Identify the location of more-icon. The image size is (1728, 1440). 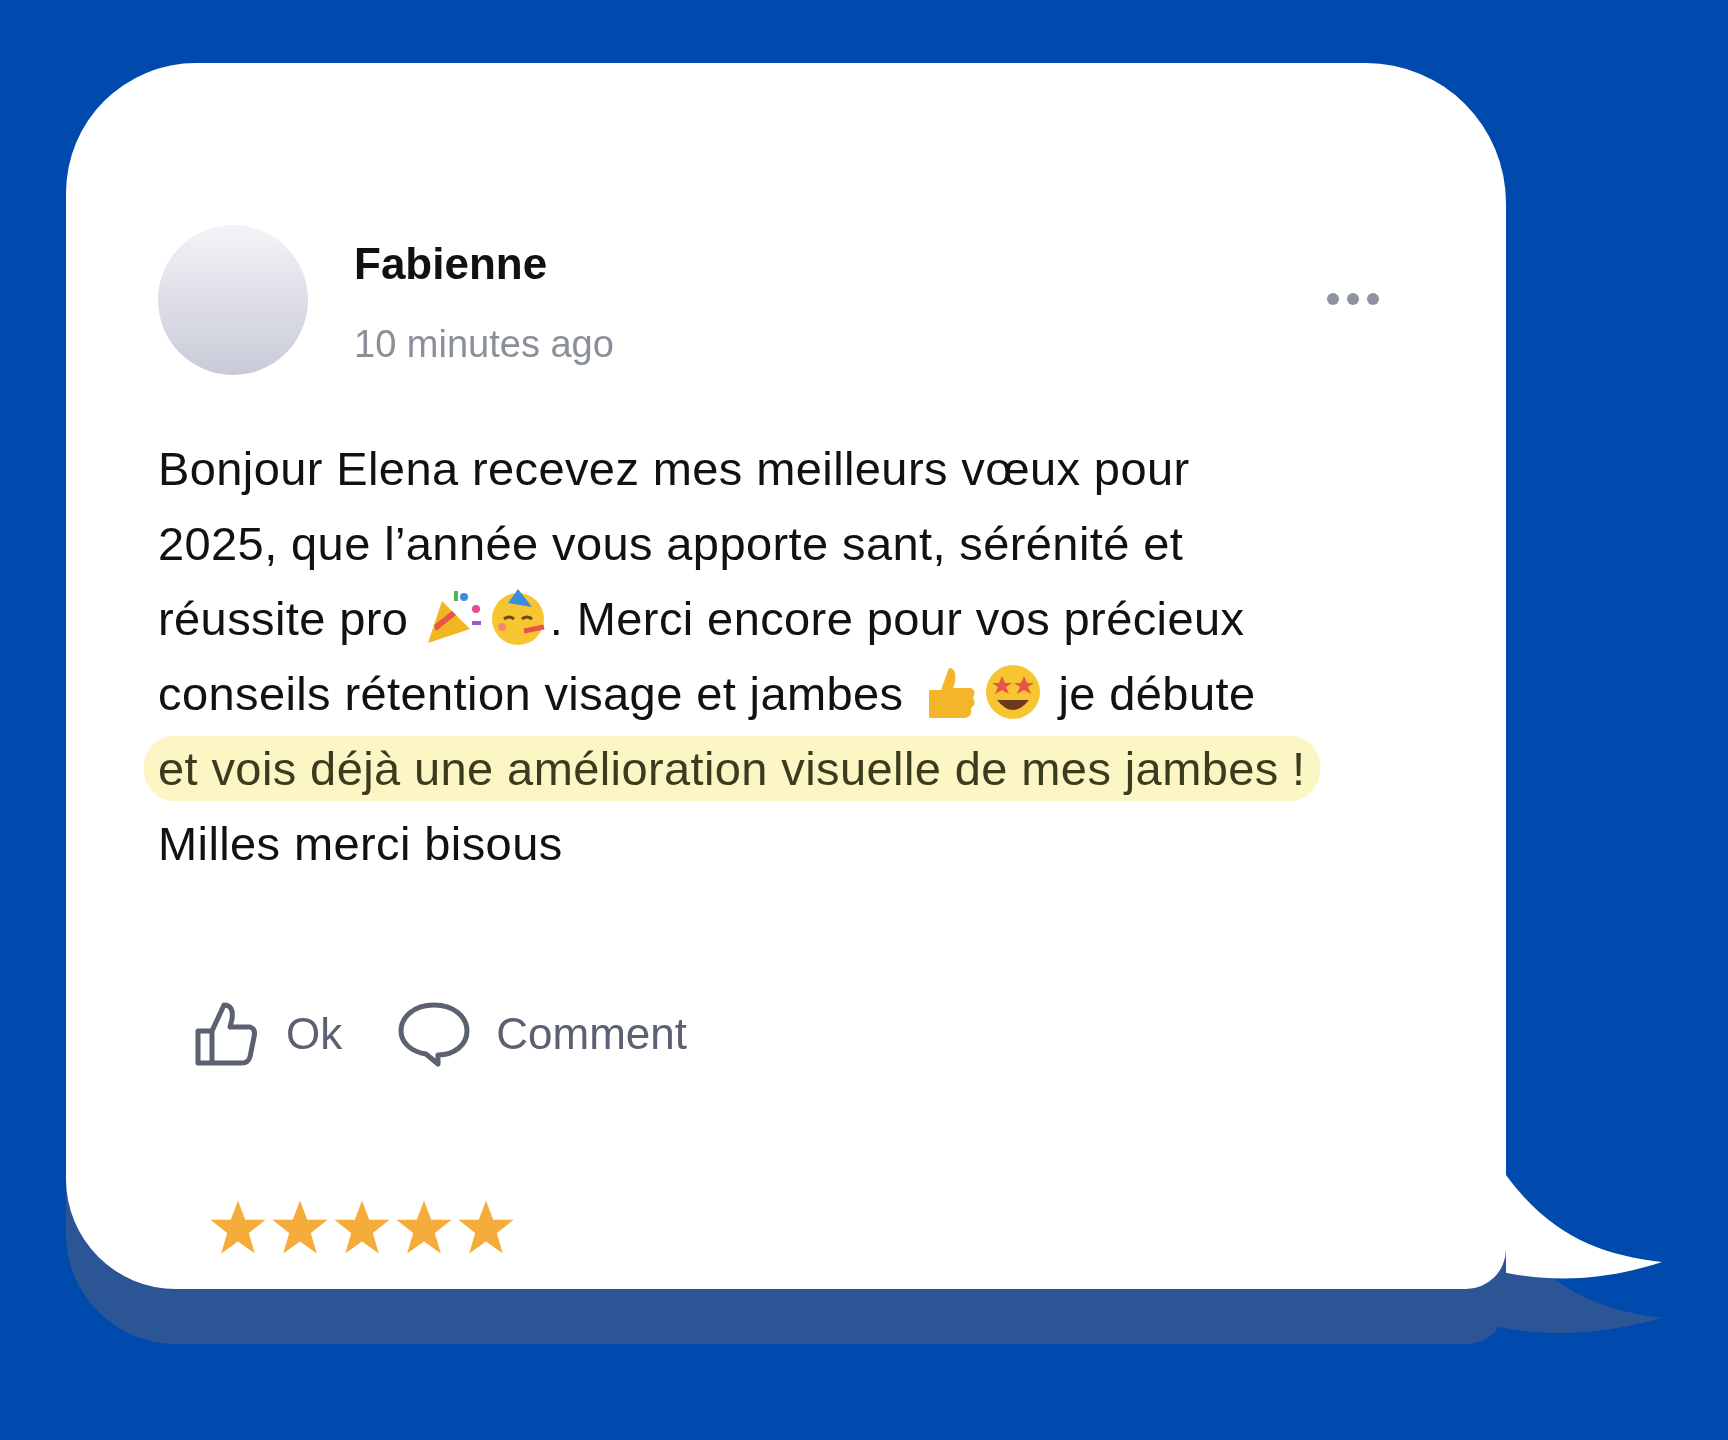
(1353, 299).